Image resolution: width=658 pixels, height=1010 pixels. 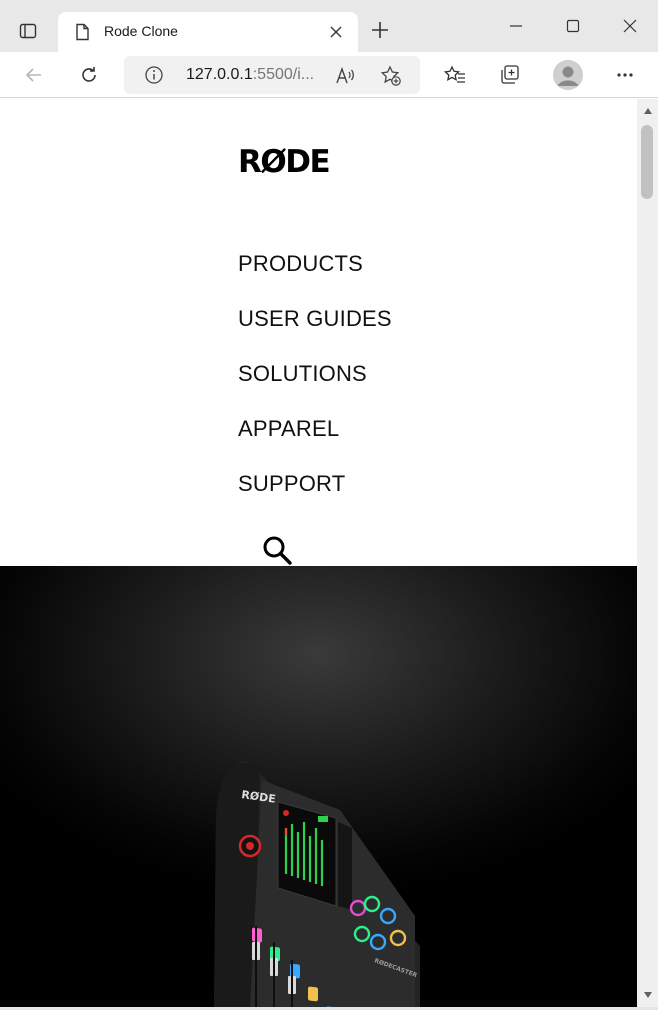 I want to click on nav-item-apparel: APPAREL, so click(x=315, y=441).